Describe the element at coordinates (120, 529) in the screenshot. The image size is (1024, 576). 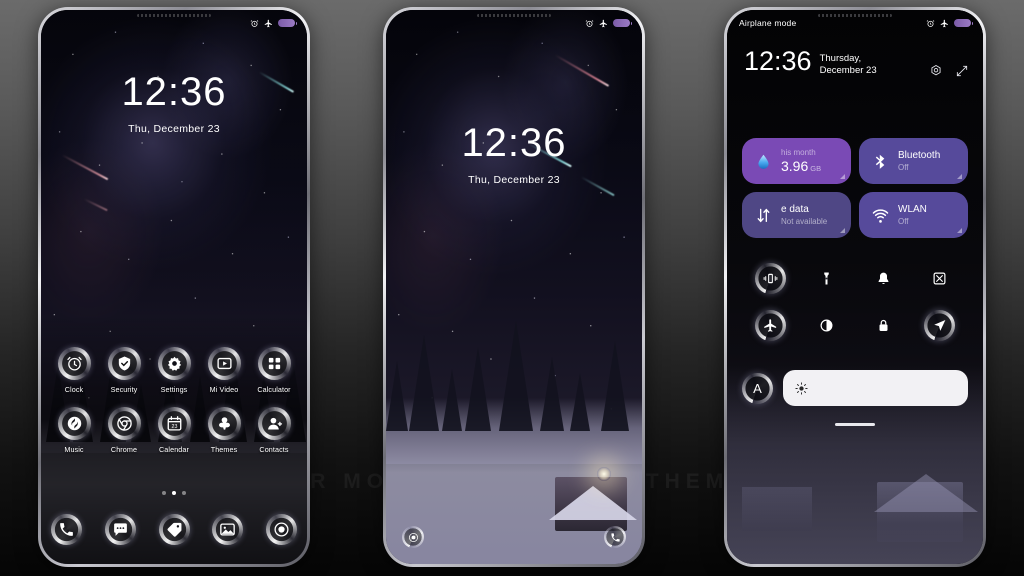
I see `dock-messages` at that location.